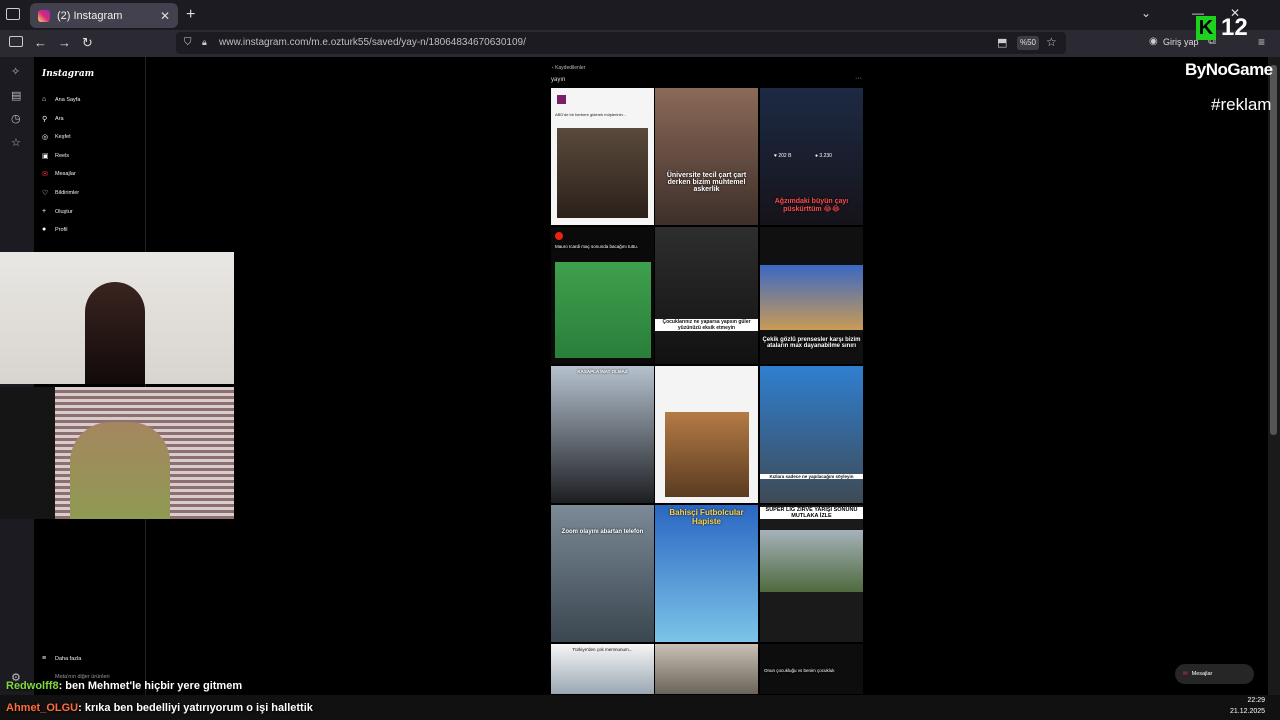  I want to click on nav-reels: ▣ Reels, so click(55, 156).